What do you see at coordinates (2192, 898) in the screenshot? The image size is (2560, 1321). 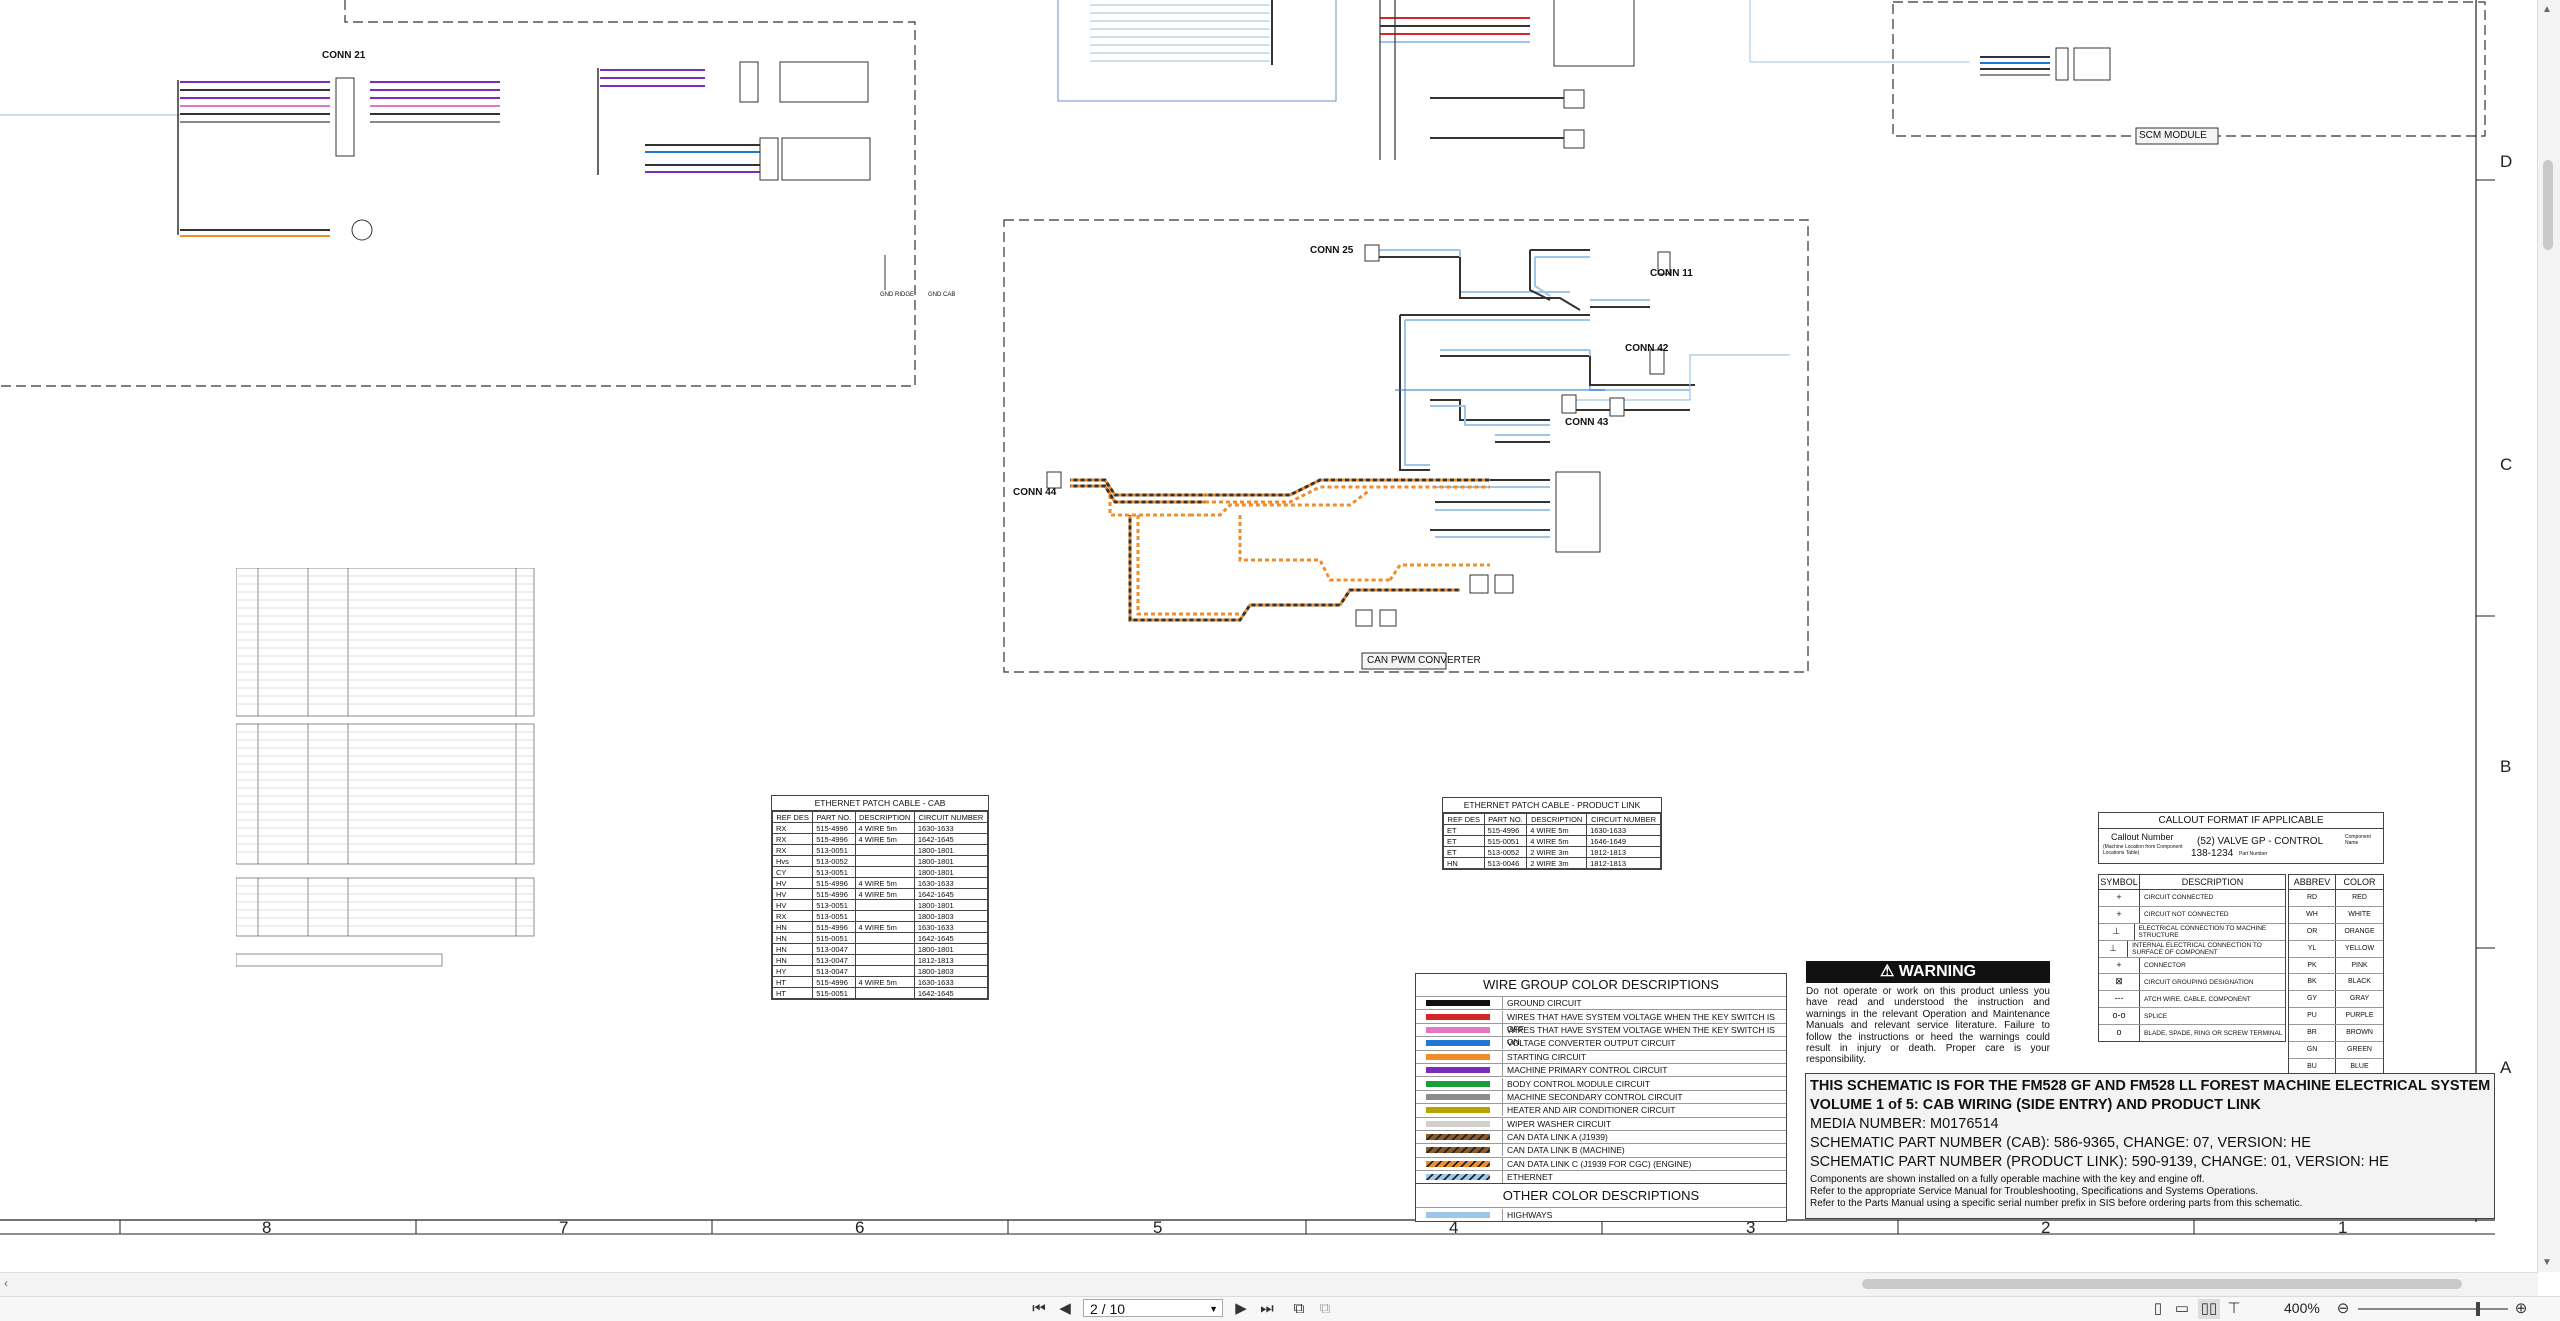 I see `symbol-row: + CIRCUIT CONNECTED` at bounding box center [2192, 898].